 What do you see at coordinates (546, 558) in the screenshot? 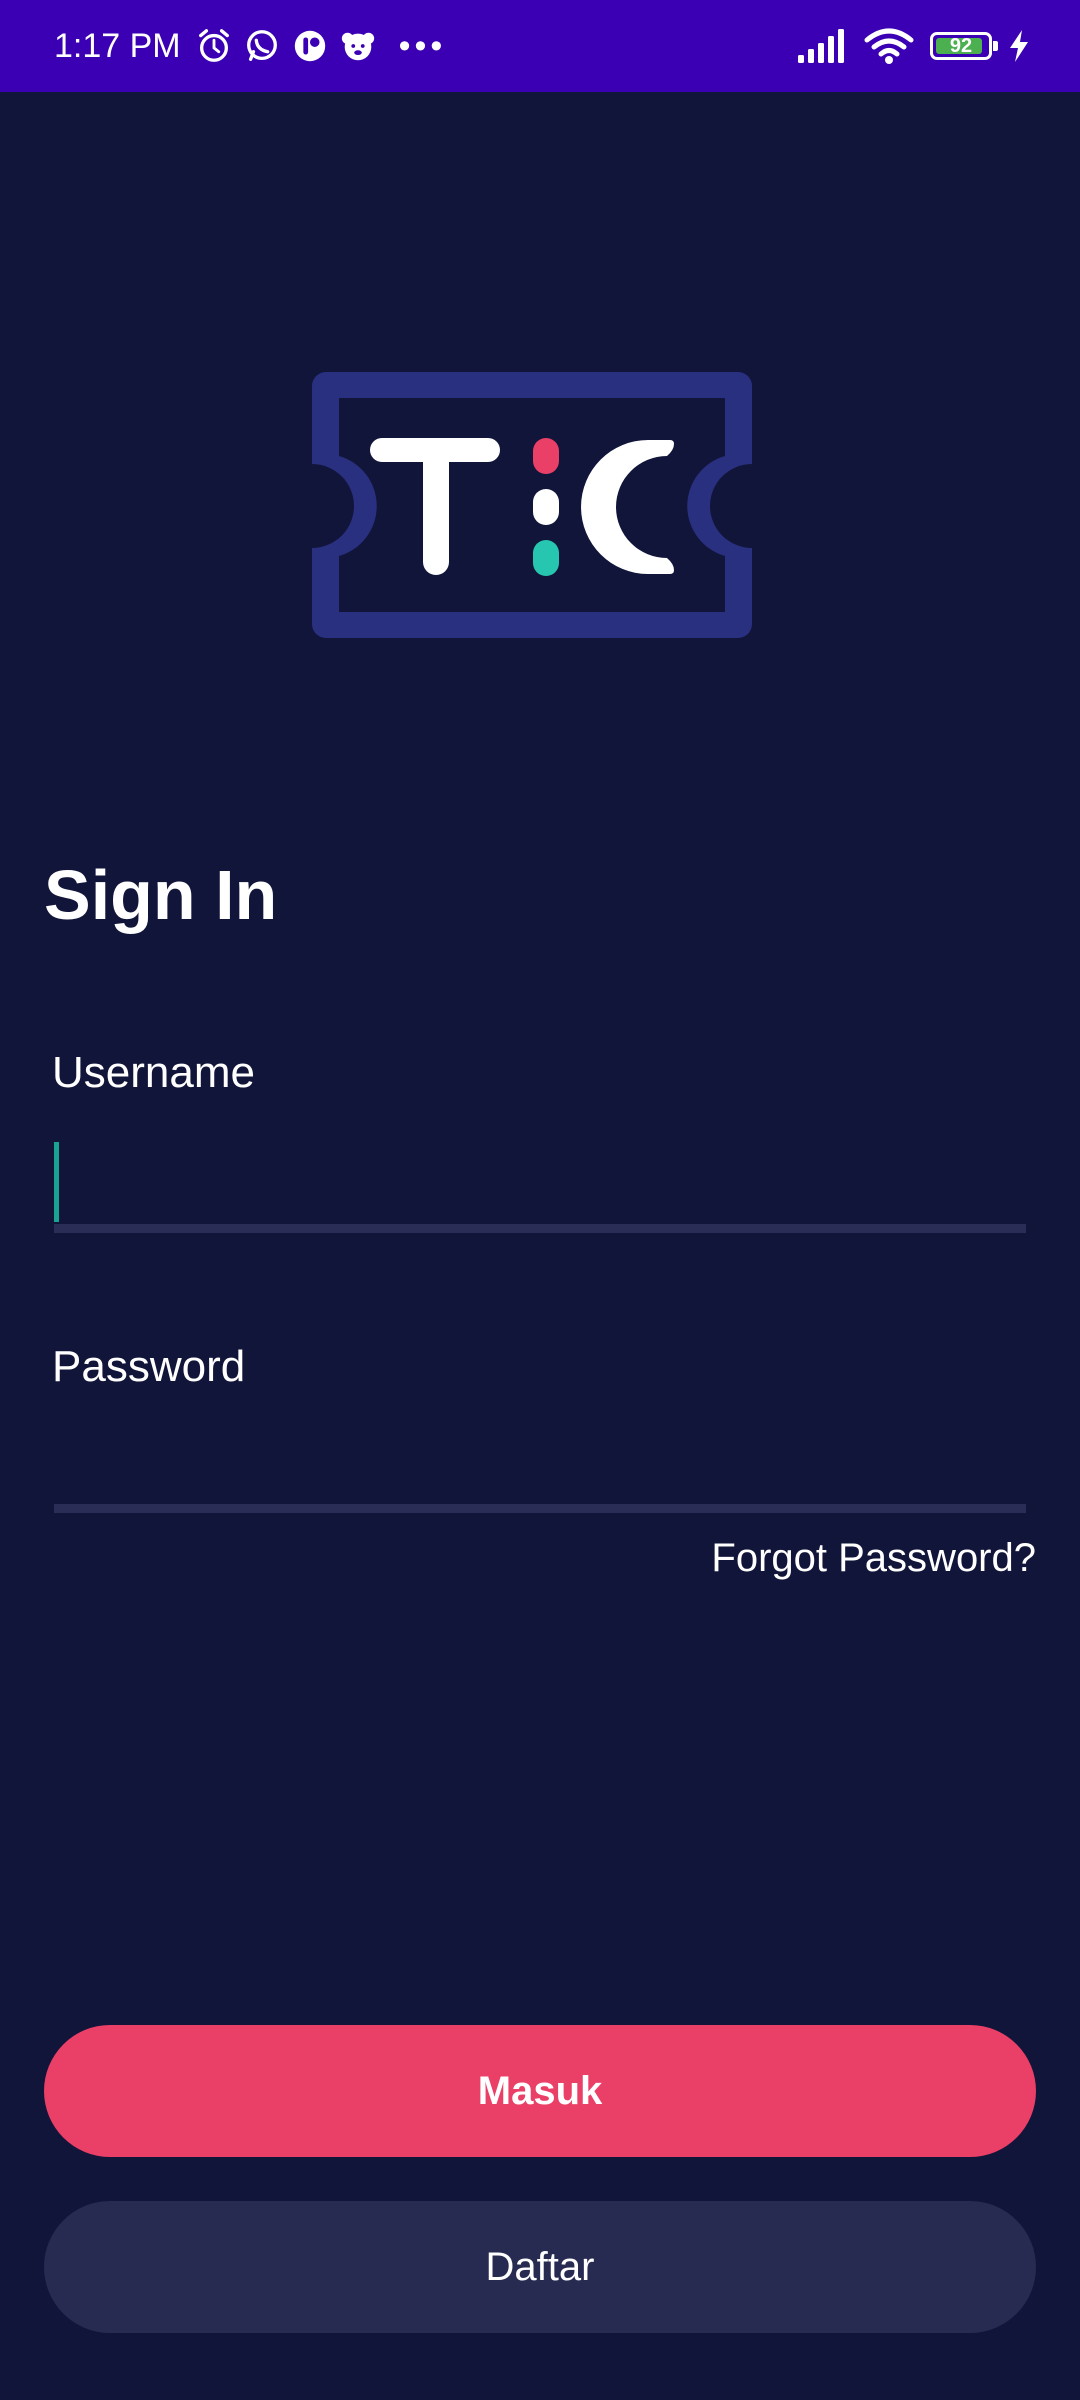
I see `logo-dot-teal` at bounding box center [546, 558].